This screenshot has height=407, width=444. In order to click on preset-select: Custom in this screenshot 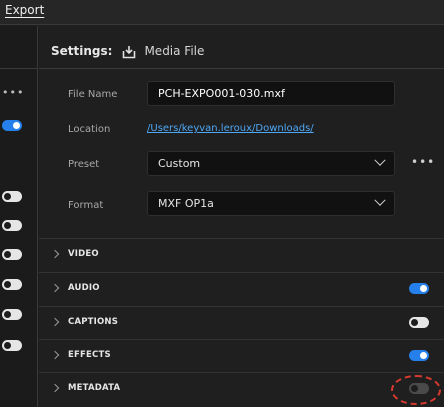, I will do `click(271, 163)`.